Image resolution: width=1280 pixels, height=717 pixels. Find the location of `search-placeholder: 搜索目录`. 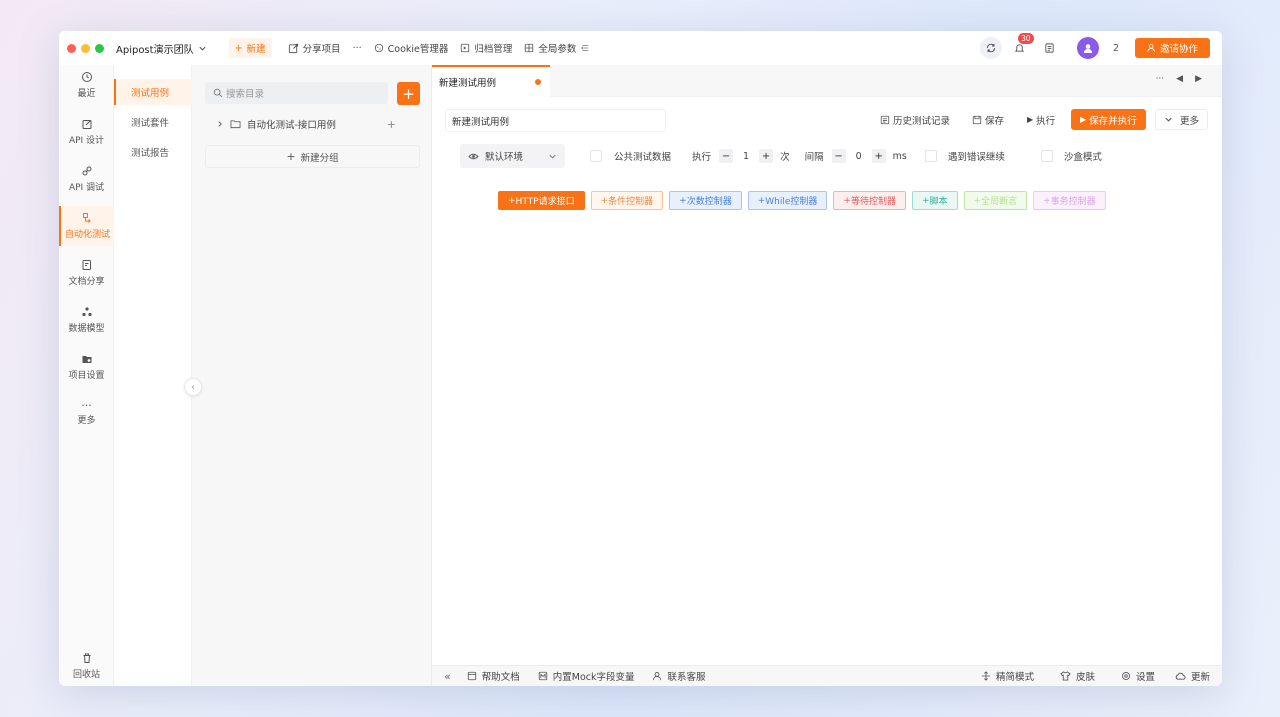

search-placeholder: 搜索目录 is located at coordinates (245, 94).